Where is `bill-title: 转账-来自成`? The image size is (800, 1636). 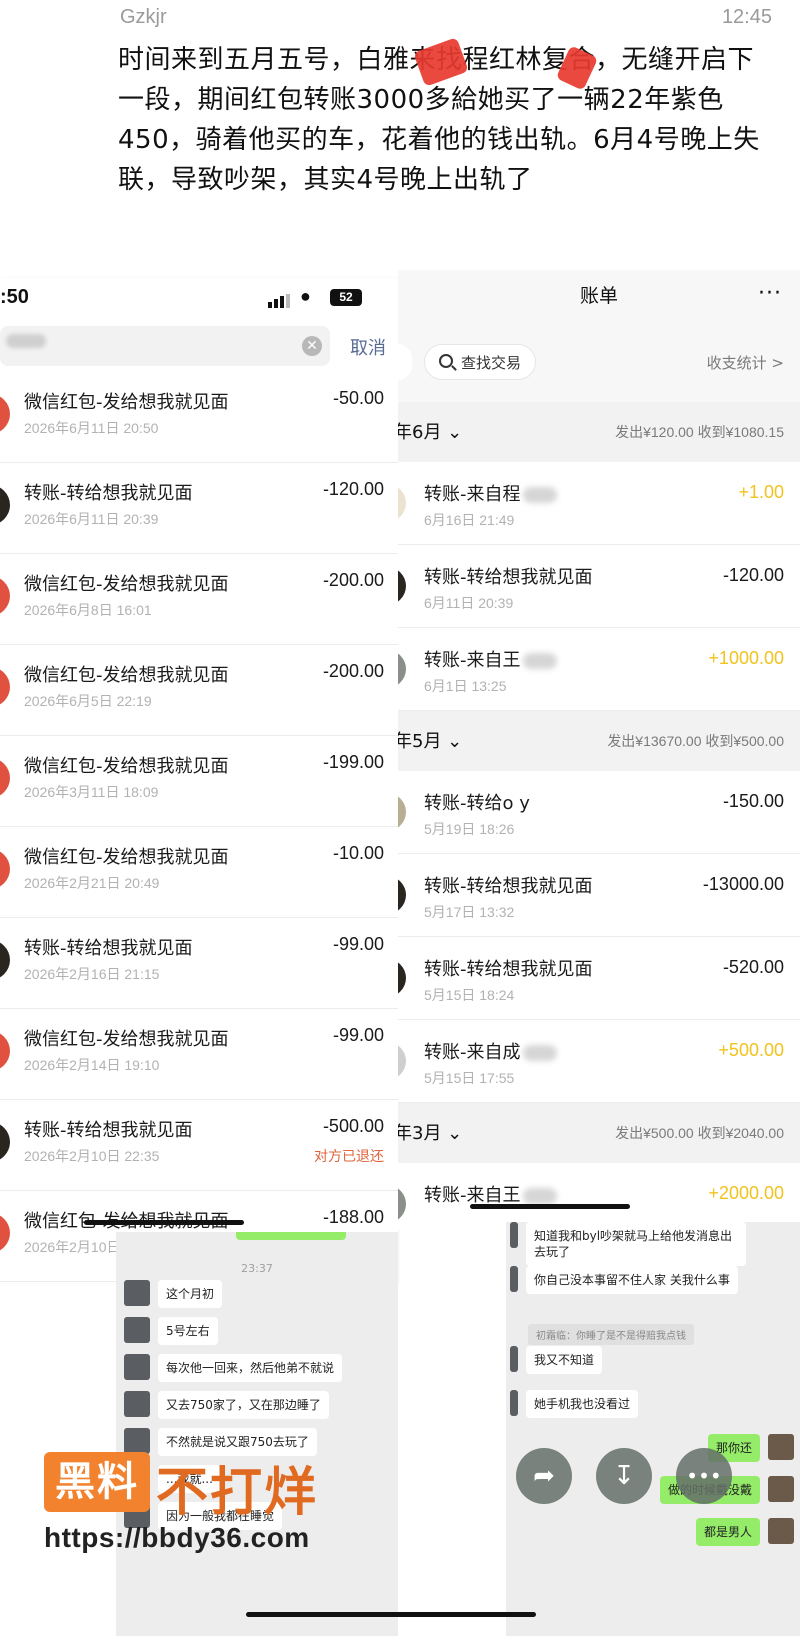 bill-title: 转账-来自成 is located at coordinates (490, 1051).